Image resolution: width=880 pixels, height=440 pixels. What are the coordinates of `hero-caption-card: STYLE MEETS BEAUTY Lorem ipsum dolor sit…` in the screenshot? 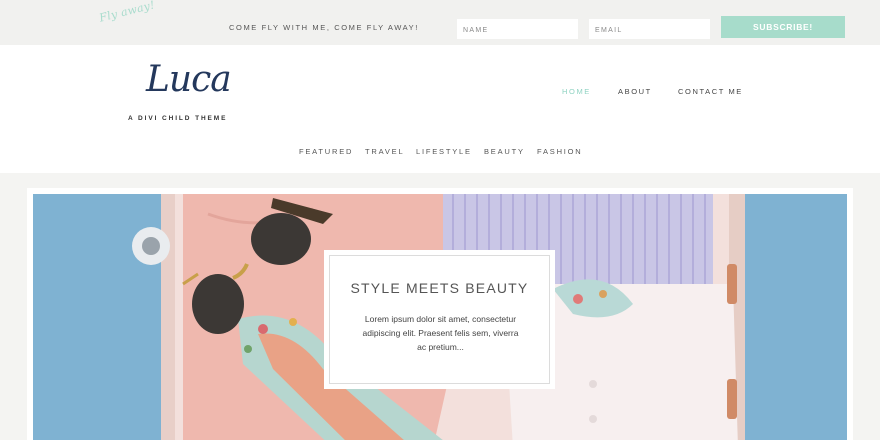 It's located at (439, 319).